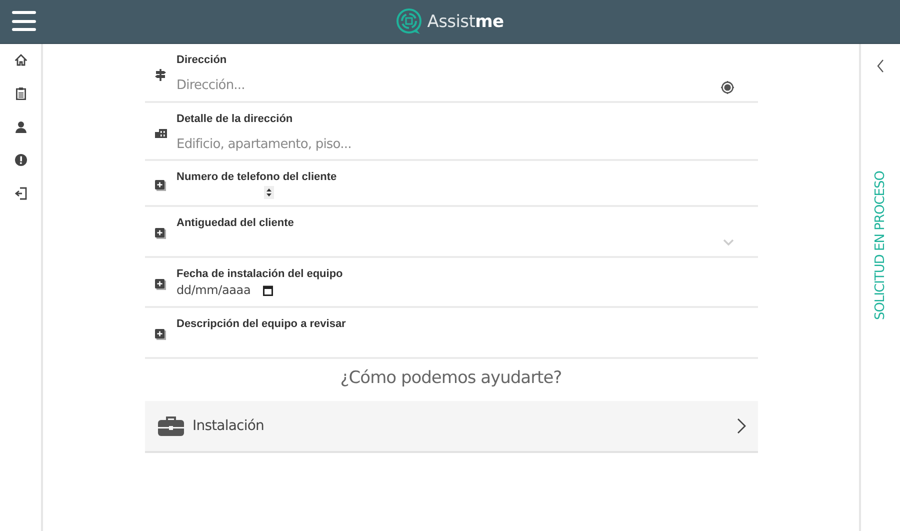 This screenshot has height=531, width=900. I want to click on calendar-icon, so click(267, 290).